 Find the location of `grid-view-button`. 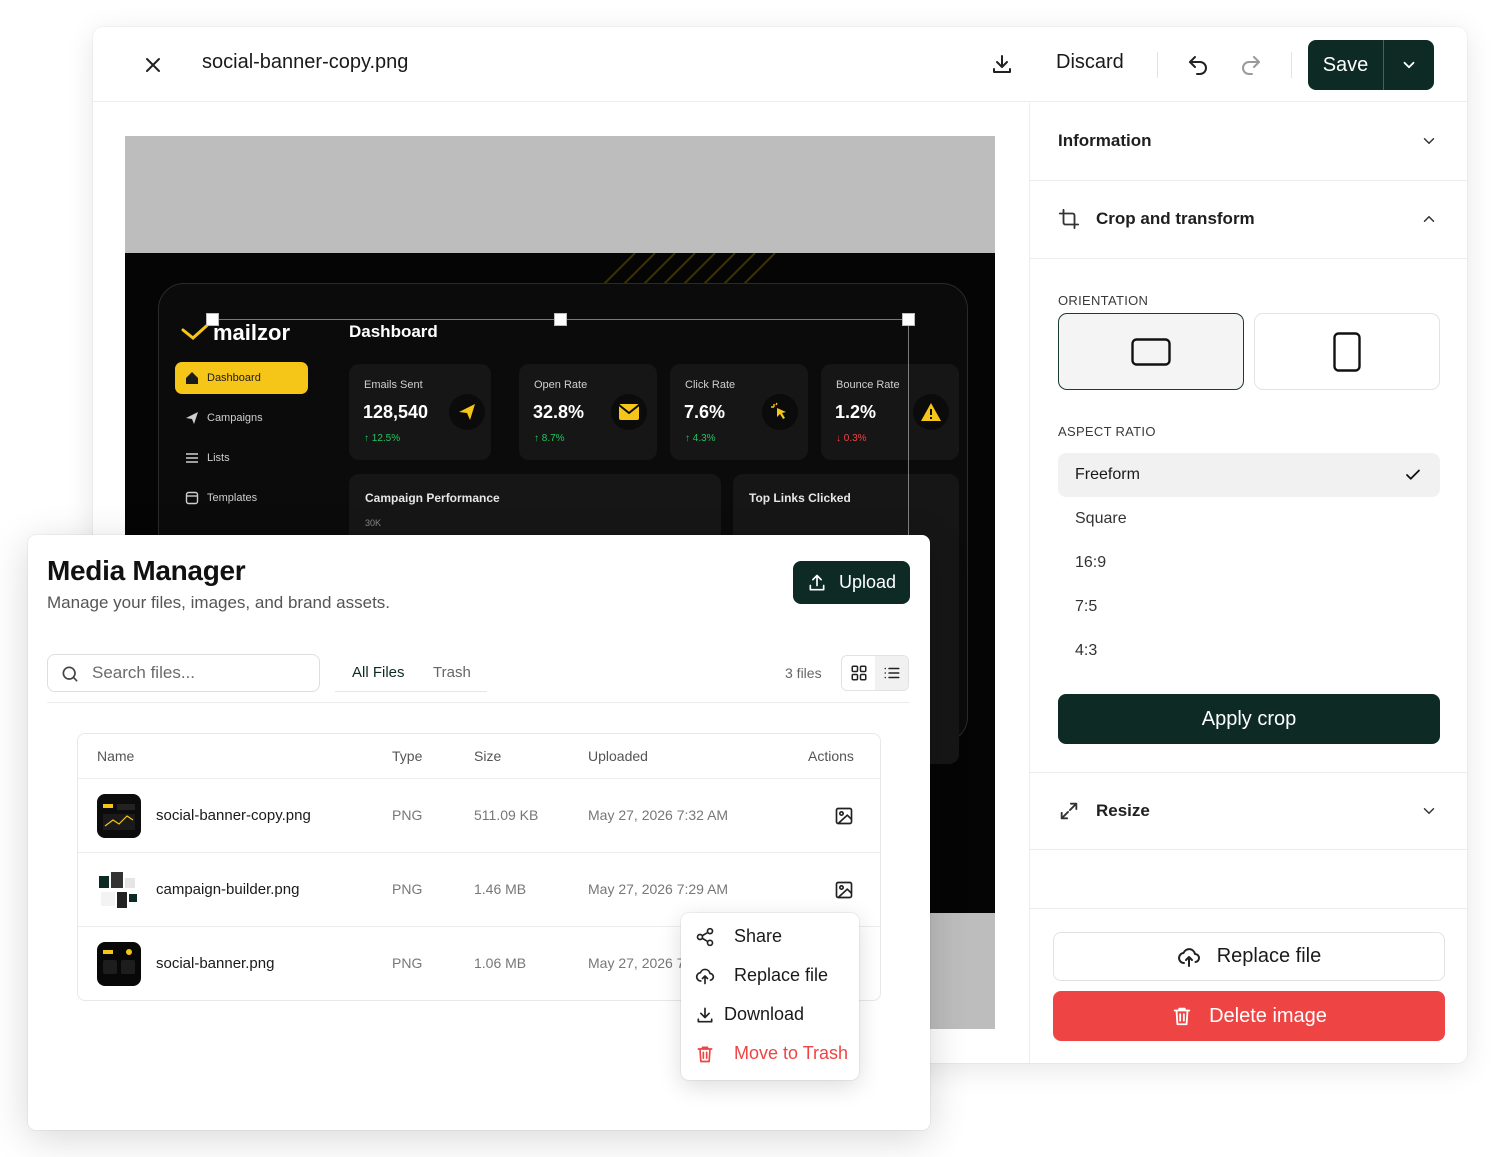

grid-view-button is located at coordinates (858, 673).